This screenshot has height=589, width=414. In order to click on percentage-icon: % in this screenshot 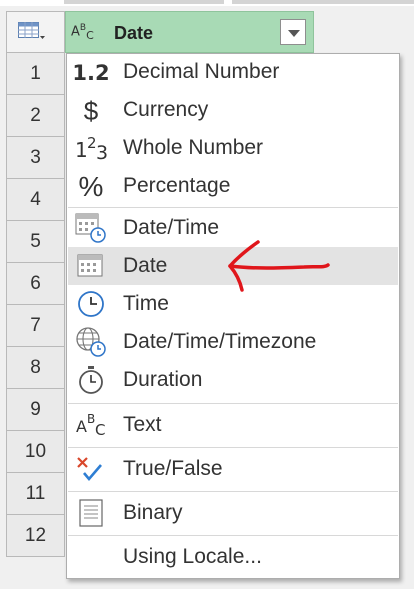, I will do `click(91, 186)`.